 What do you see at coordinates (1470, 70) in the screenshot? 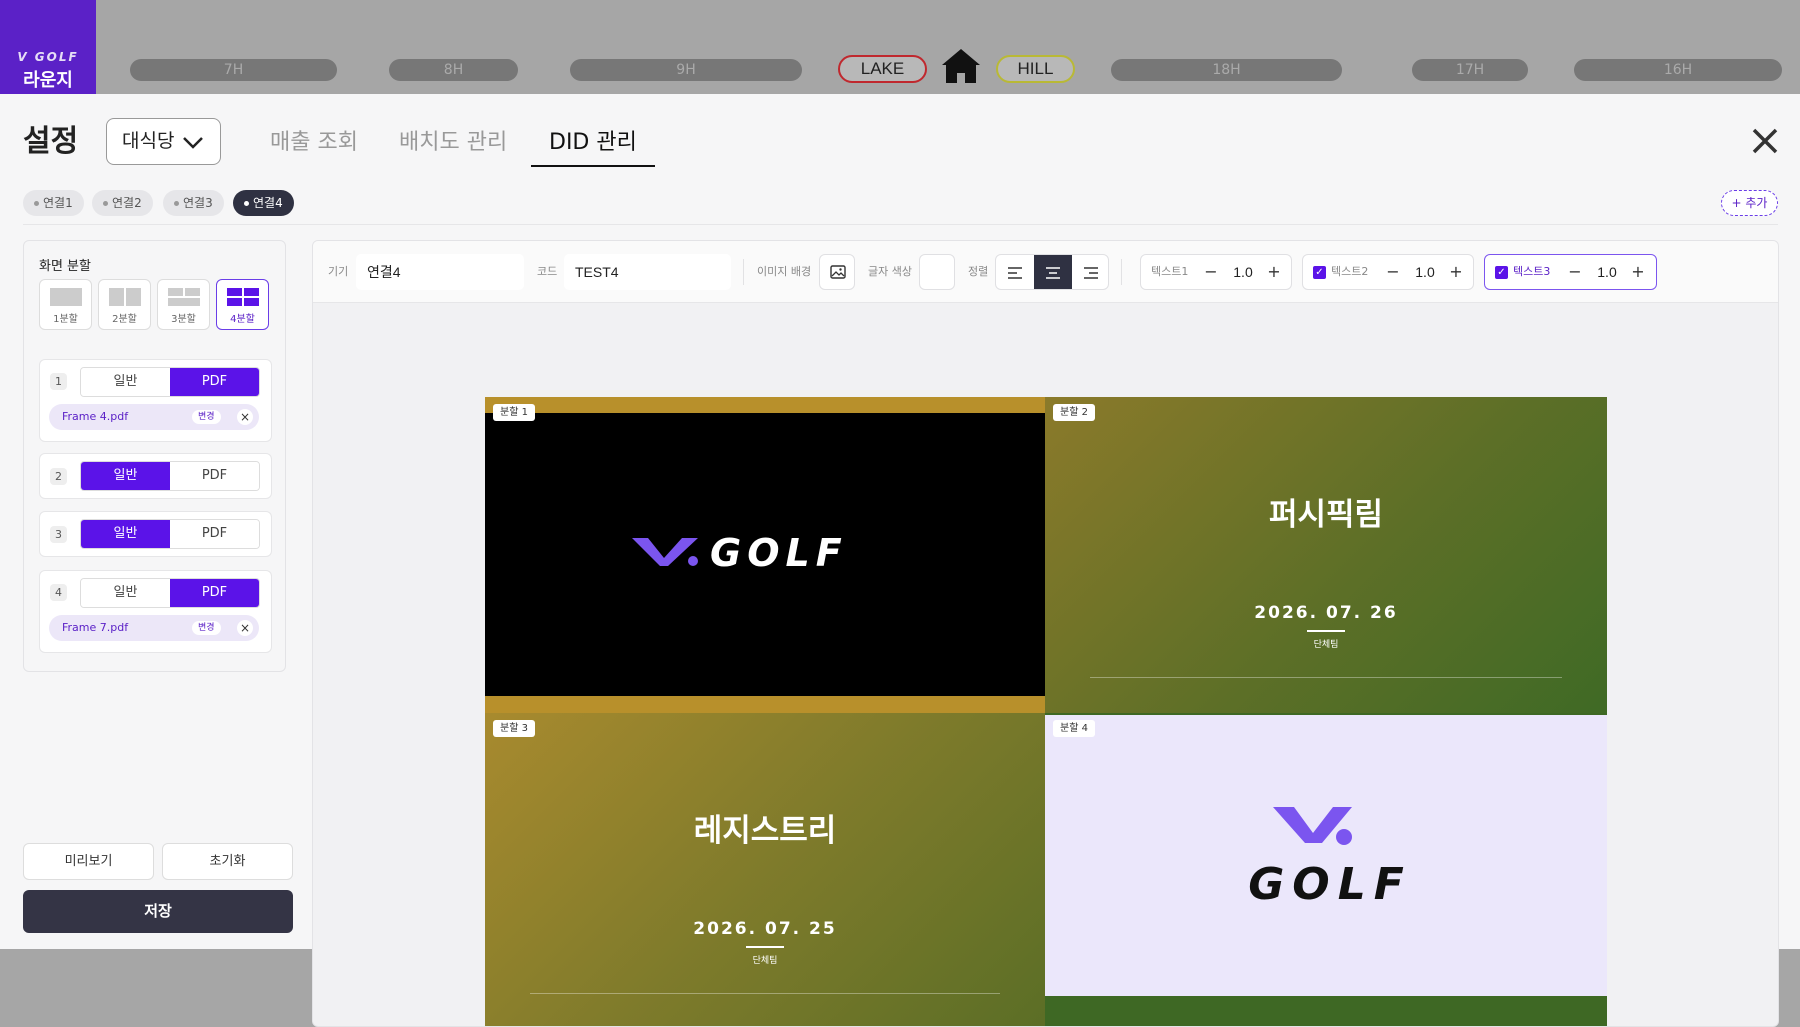
I see `hole-17h: 17H` at bounding box center [1470, 70].